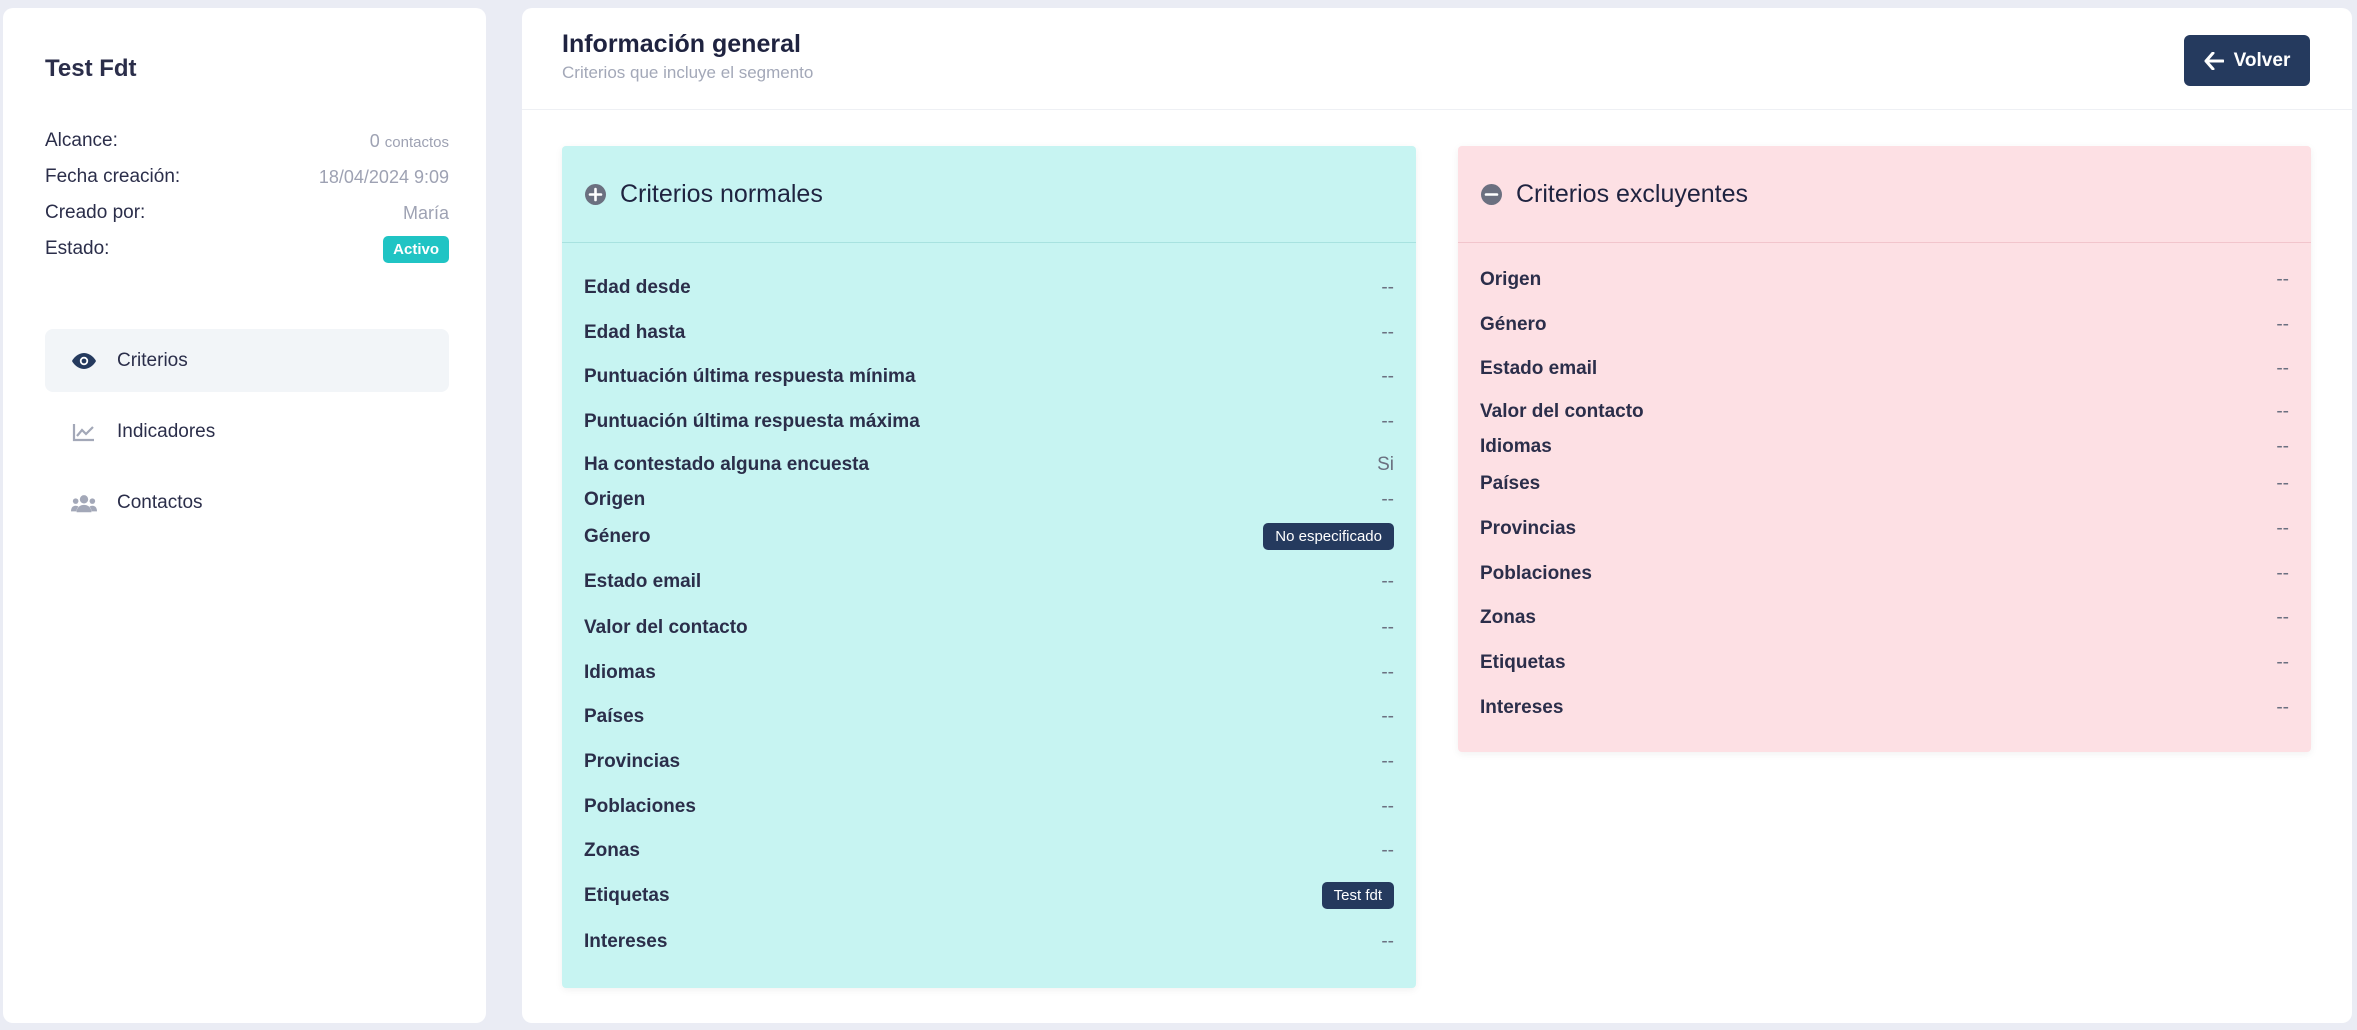 The height and width of the screenshot is (1030, 2357). What do you see at coordinates (77, 248) in the screenshot?
I see `info-label: Estado:` at bounding box center [77, 248].